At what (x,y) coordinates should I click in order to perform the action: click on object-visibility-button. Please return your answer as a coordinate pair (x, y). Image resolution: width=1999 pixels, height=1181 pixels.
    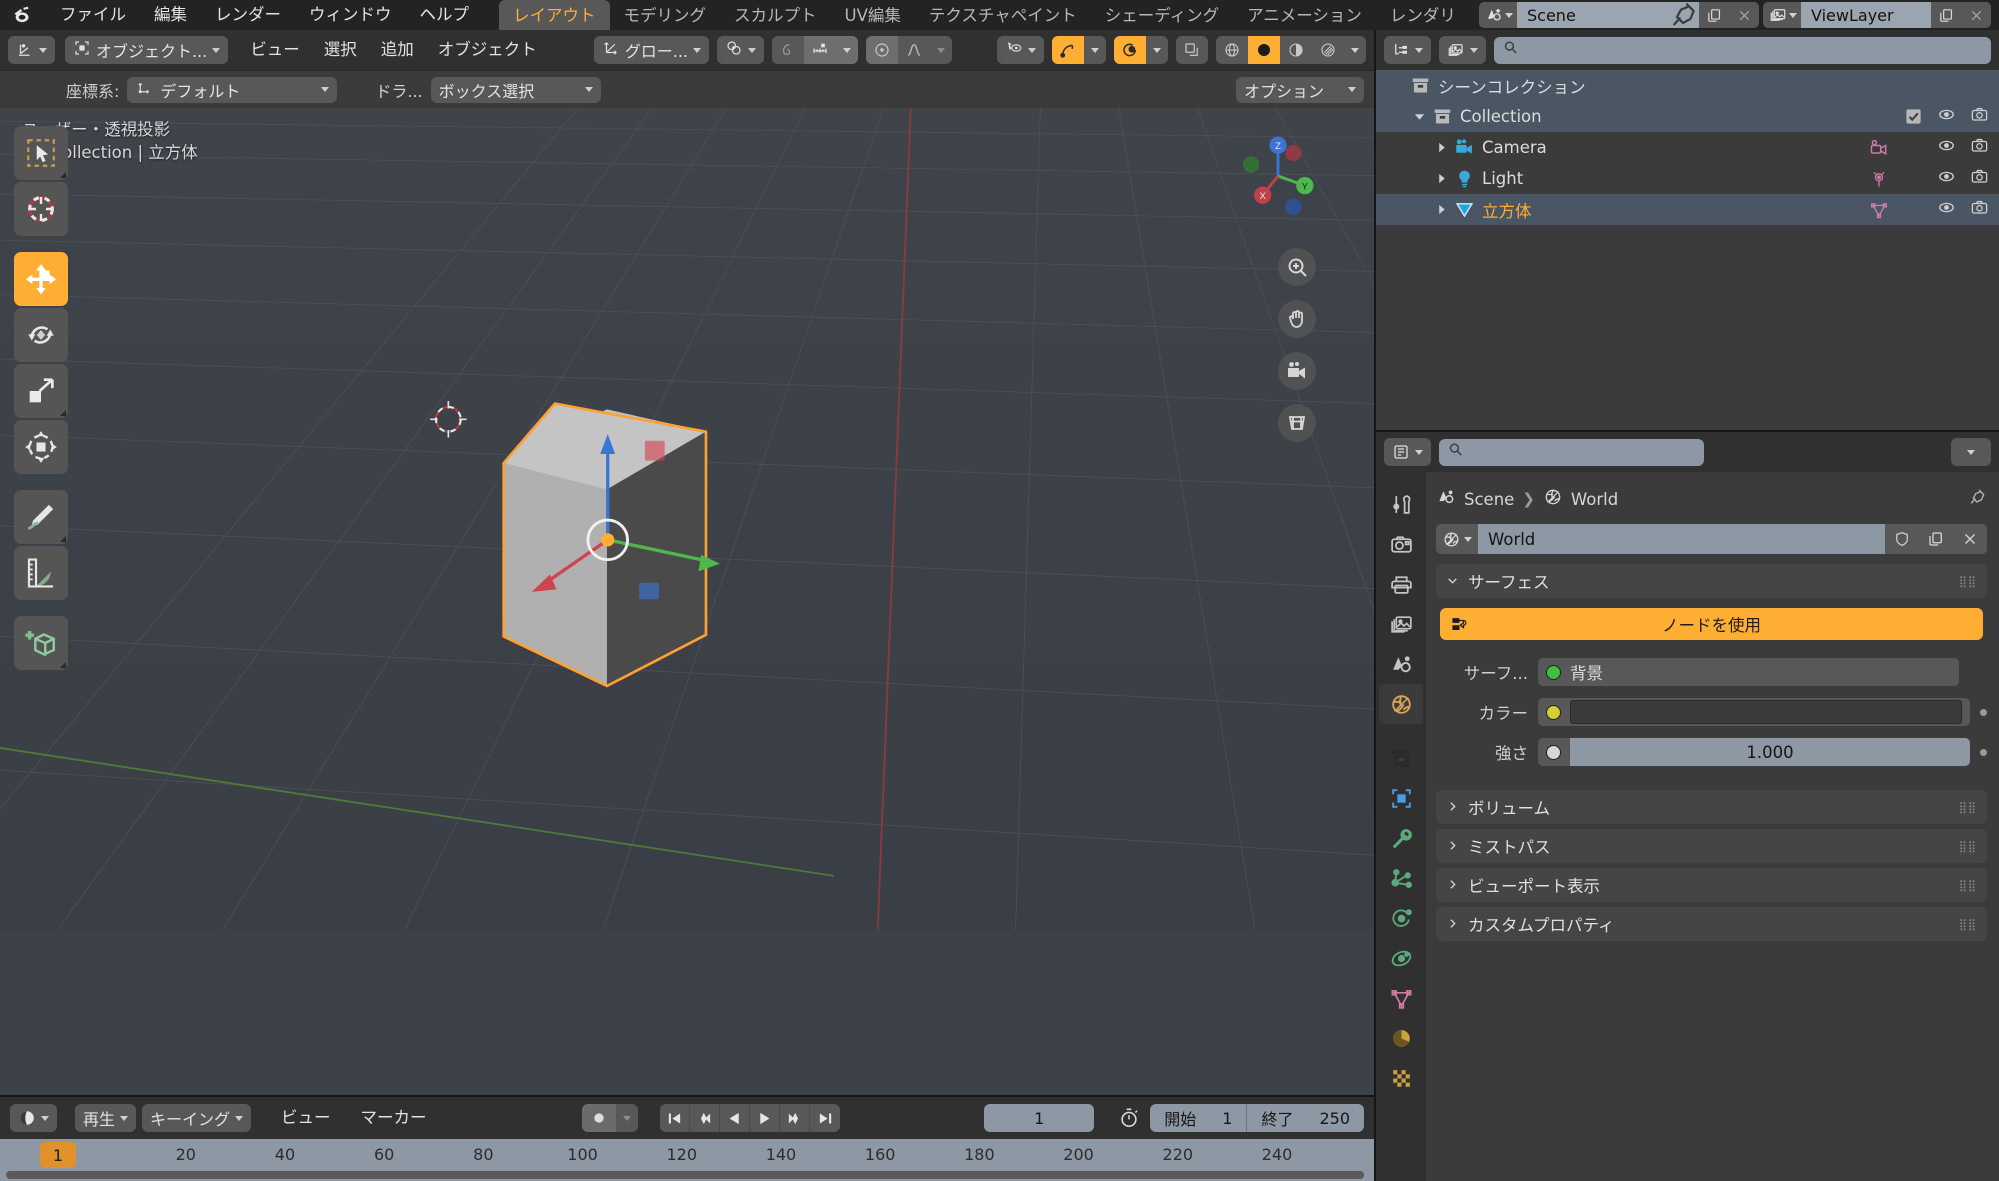
    Looking at the image, I should click on (1020, 50).